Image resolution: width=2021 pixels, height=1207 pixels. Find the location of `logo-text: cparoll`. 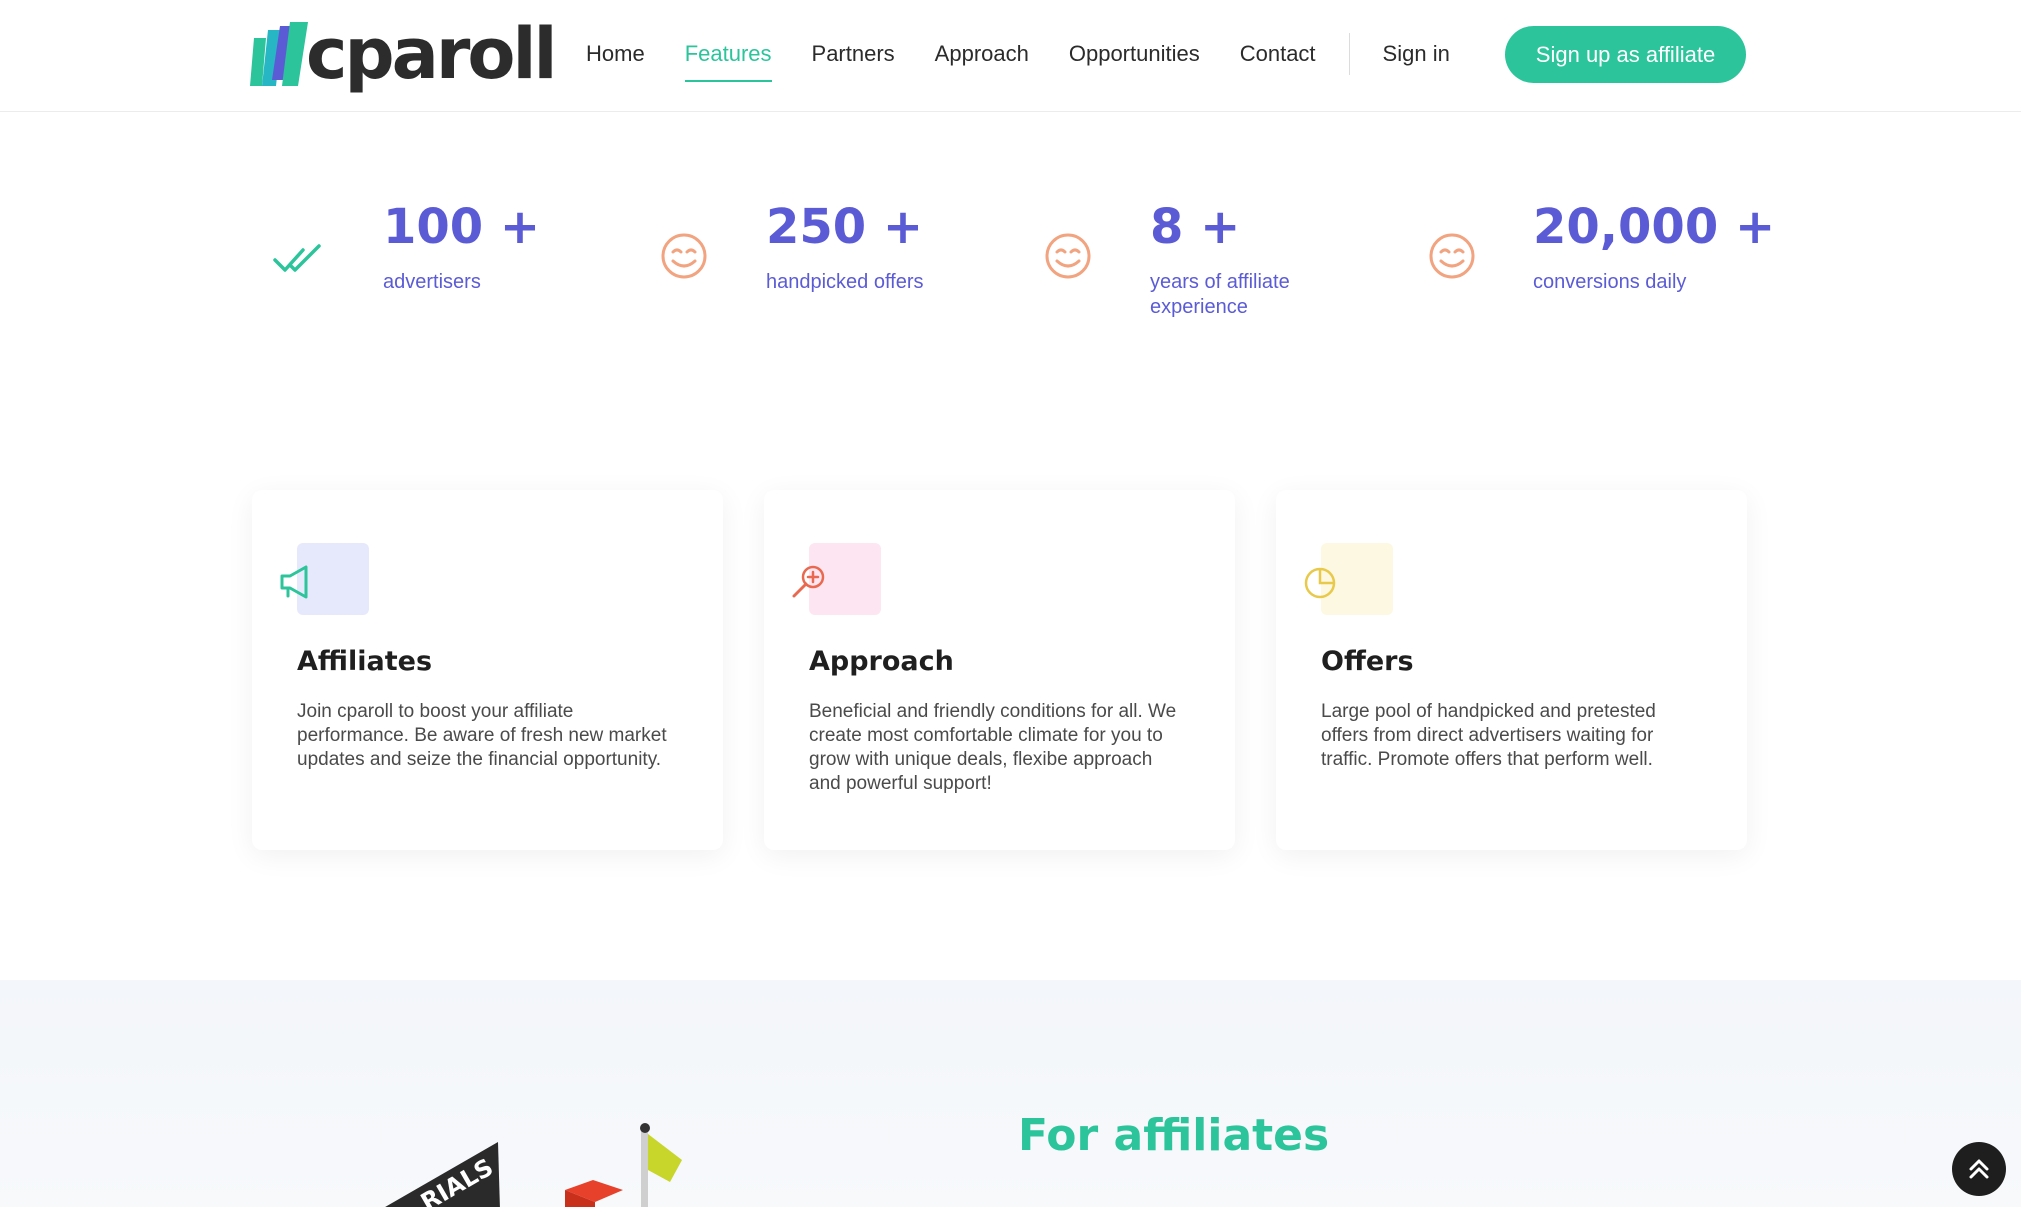

logo-text: cparoll is located at coordinates (431, 54).